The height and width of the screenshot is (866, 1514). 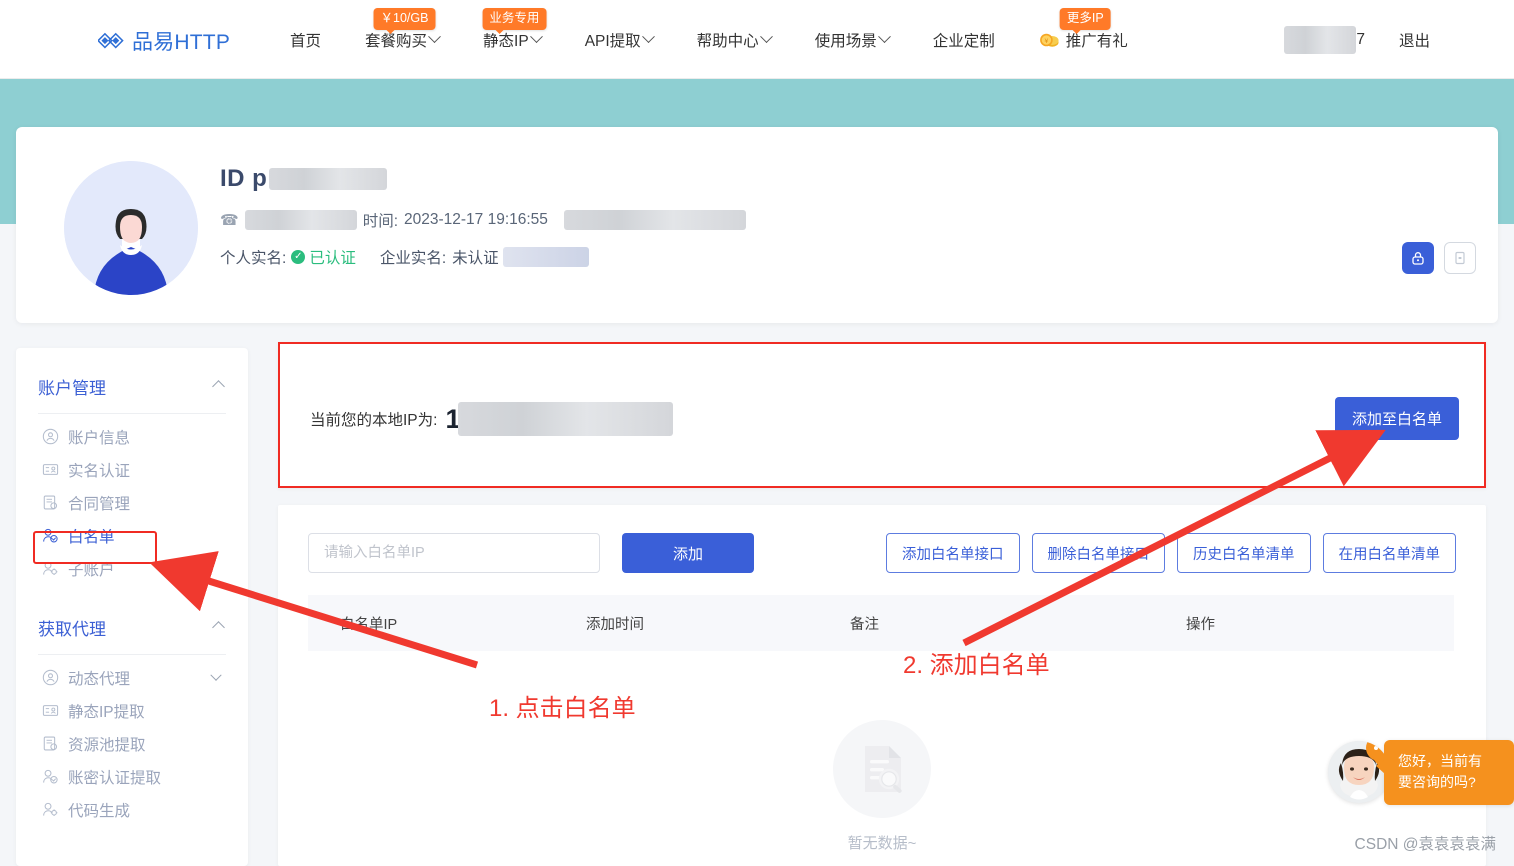 What do you see at coordinates (132, 502) in the screenshot?
I see `sidebar-item-contract: 合同管理` at bounding box center [132, 502].